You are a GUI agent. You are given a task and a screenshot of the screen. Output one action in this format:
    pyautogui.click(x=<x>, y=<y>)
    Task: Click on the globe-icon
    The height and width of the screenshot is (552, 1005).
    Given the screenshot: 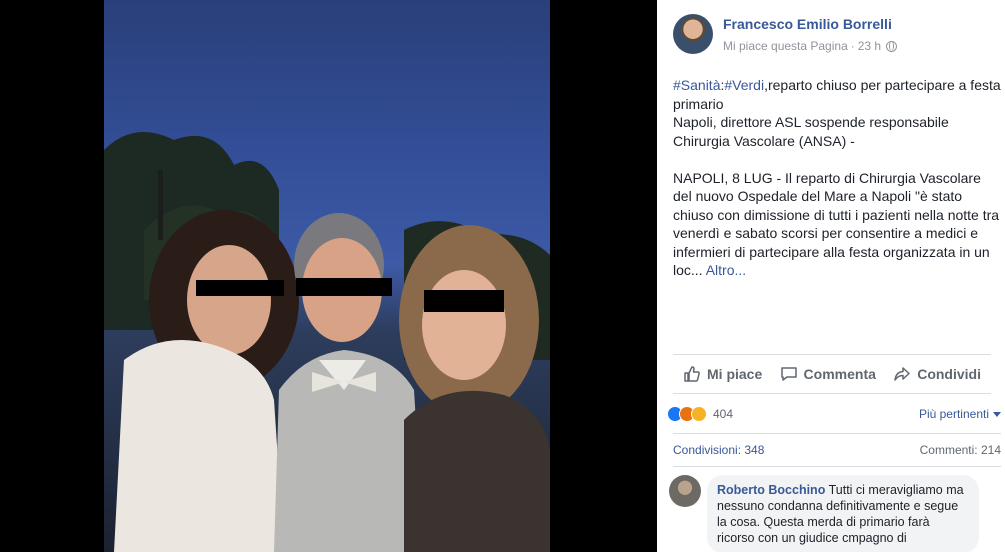 What is the action you would take?
    pyautogui.click(x=892, y=46)
    